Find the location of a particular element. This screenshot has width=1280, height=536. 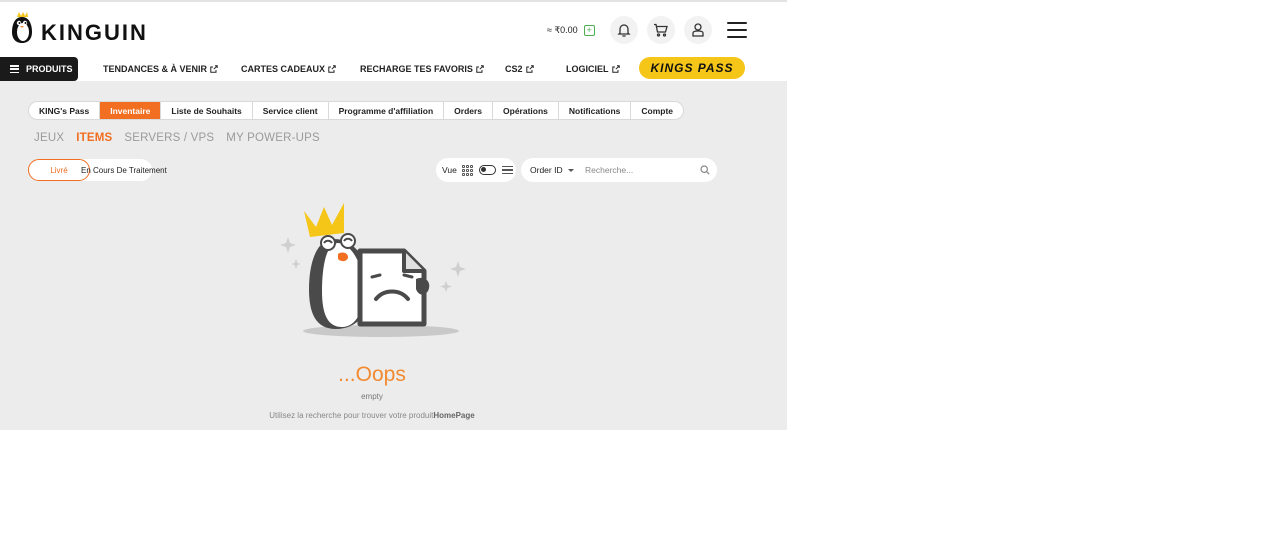

tab-affiliate: Programme d'affiliation is located at coordinates (387, 110).